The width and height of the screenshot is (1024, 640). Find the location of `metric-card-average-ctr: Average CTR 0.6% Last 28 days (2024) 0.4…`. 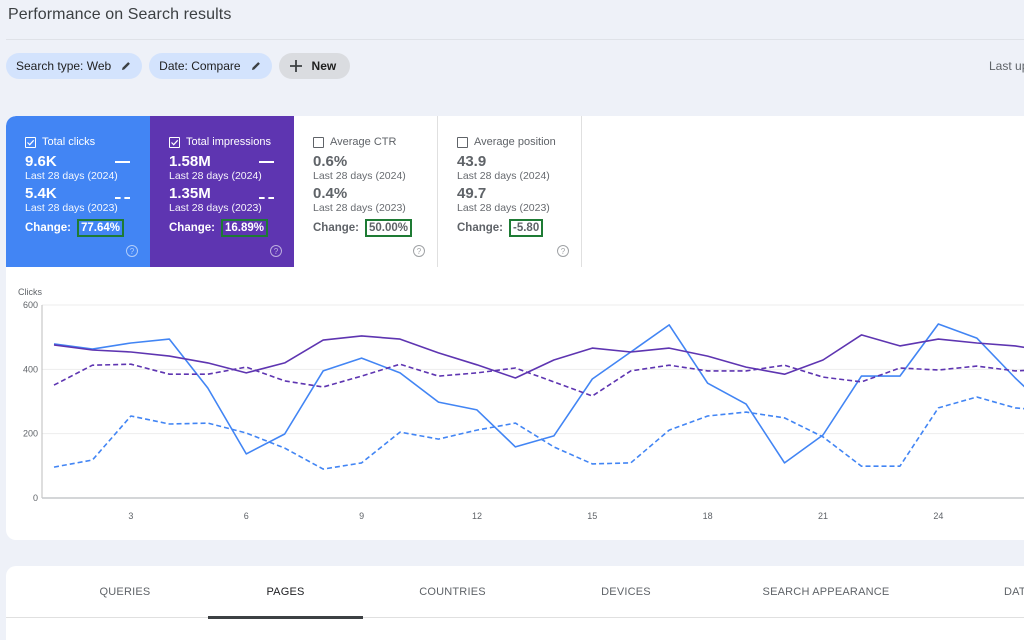

metric-card-average-ctr: Average CTR 0.6% Last 28 days (2024) 0.4… is located at coordinates (366, 191).